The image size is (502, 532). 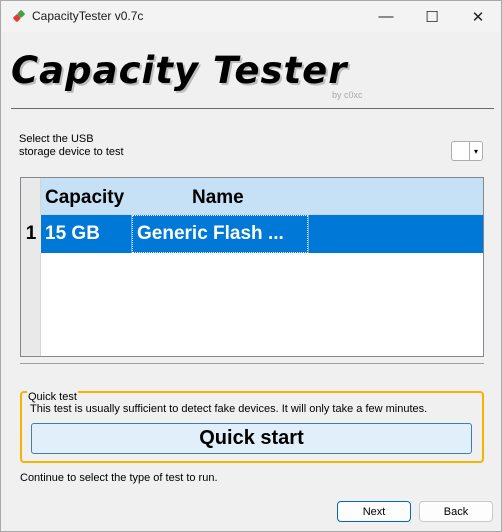 What do you see at coordinates (179, 70) in the screenshot?
I see `app-header-title: Capacity Tester` at bounding box center [179, 70].